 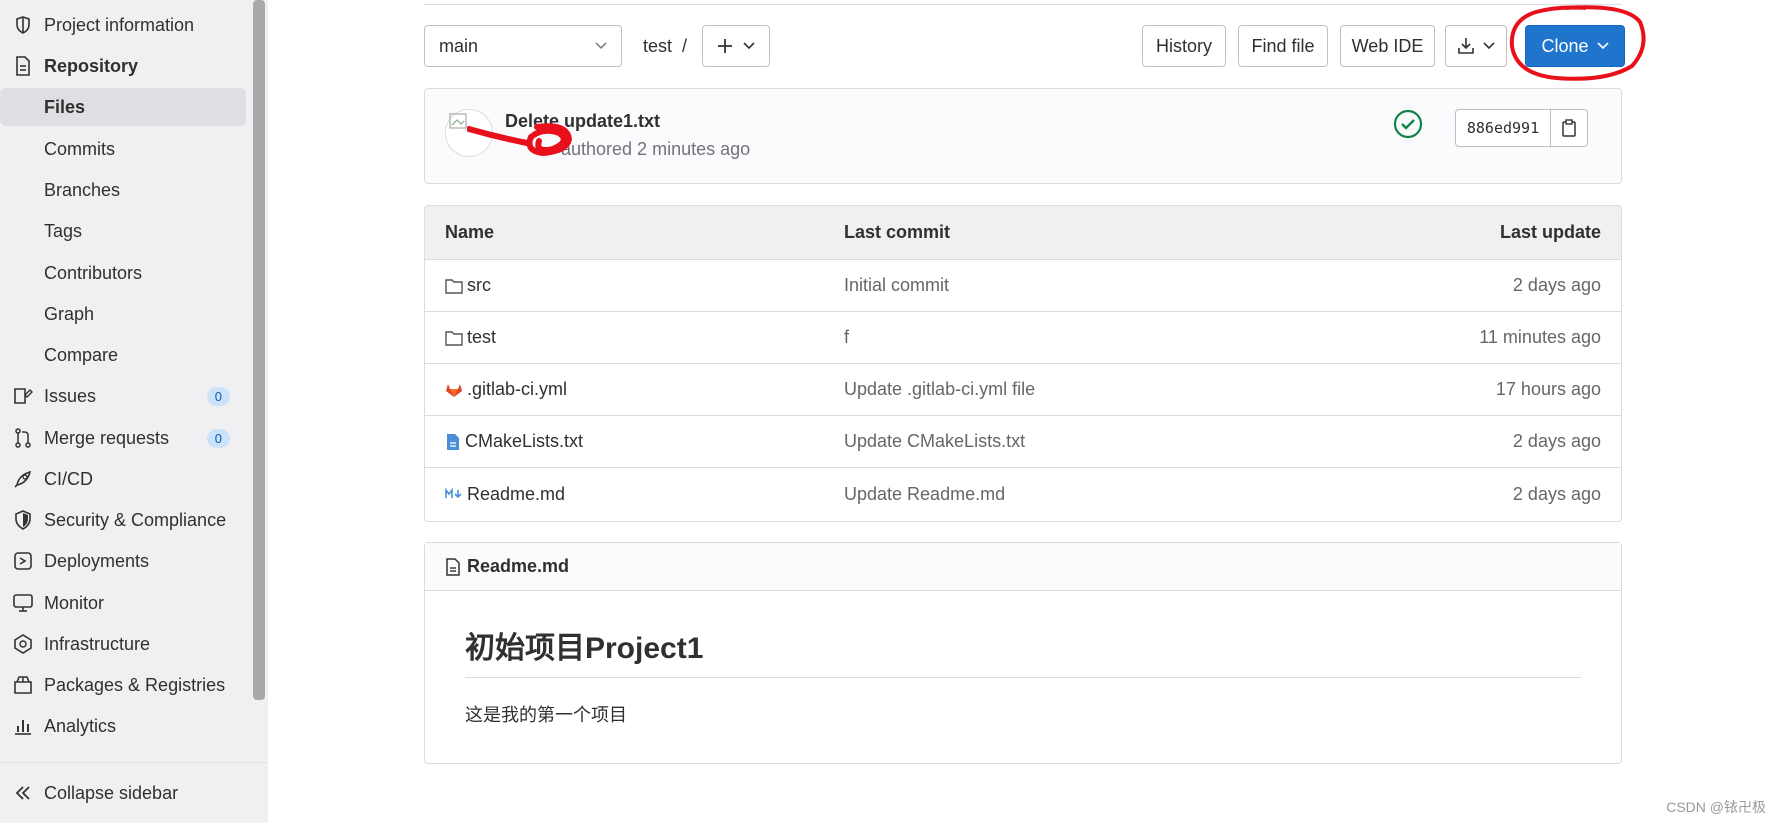 I want to click on add-dropdown-button, so click(x=736, y=46).